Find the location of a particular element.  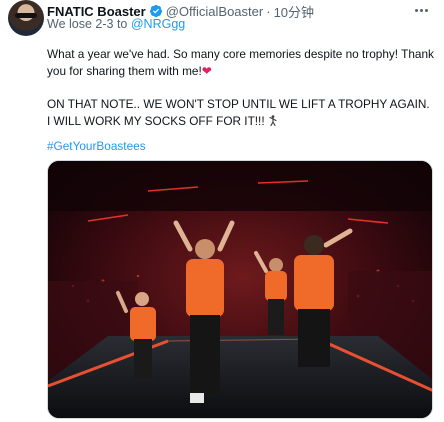

tweet-timestamp: 10分钟 is located at coordinates (294, 11).